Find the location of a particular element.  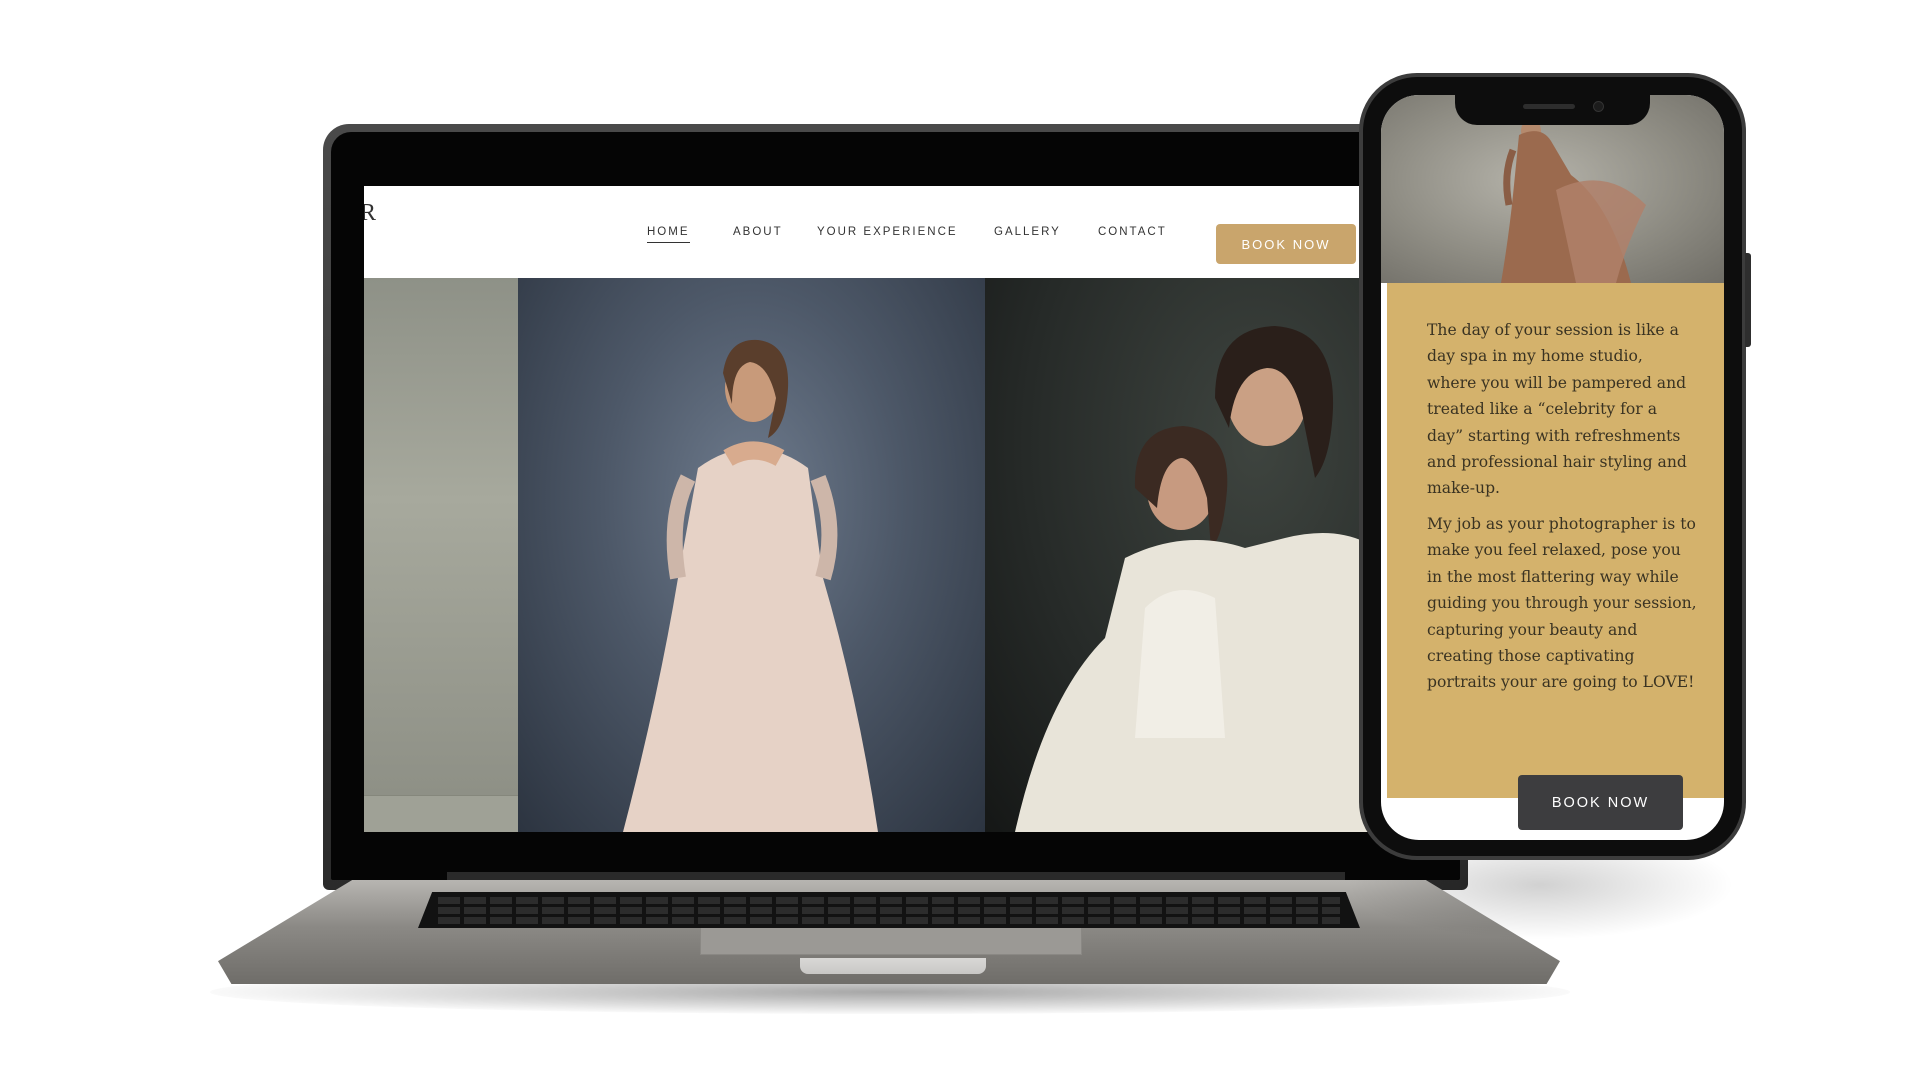

hero-image-maternity is located at coordinates (751, 555).